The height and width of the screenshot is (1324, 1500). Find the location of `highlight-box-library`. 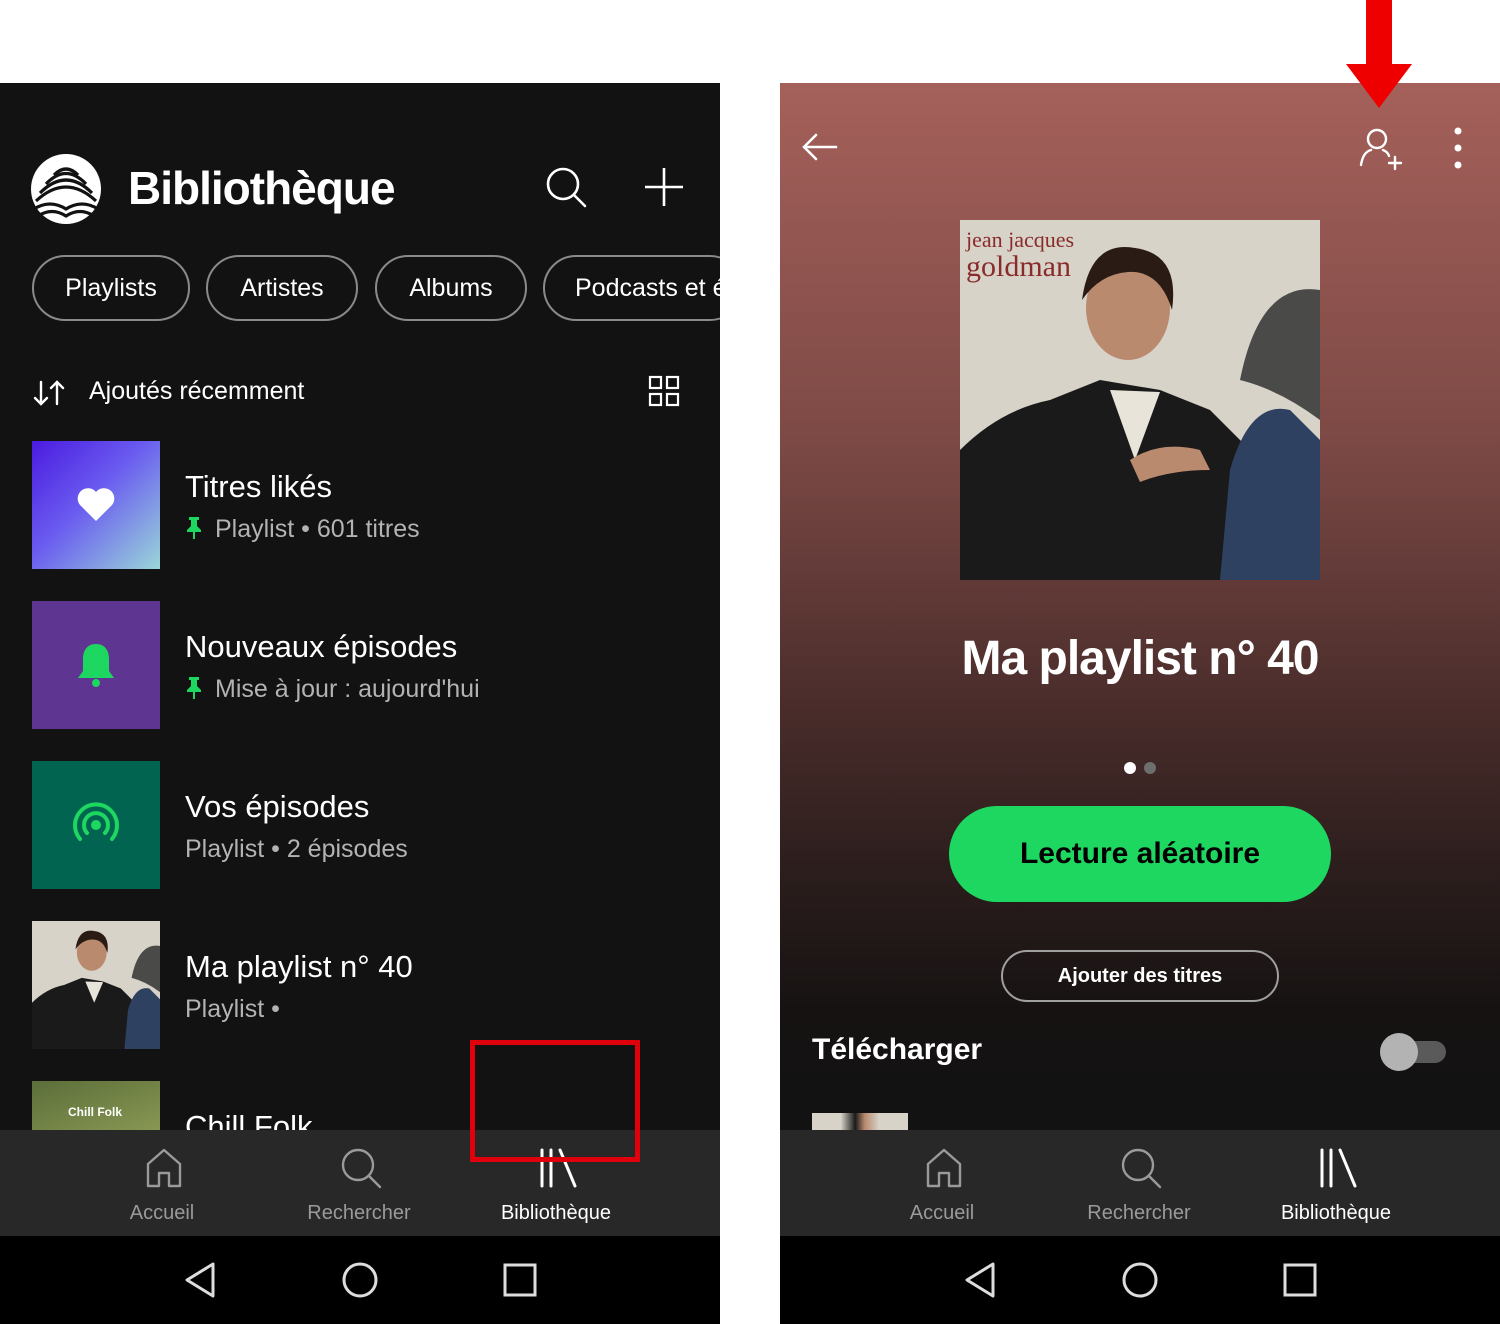

highlight-box-library is located at coordinates (555, 1101).